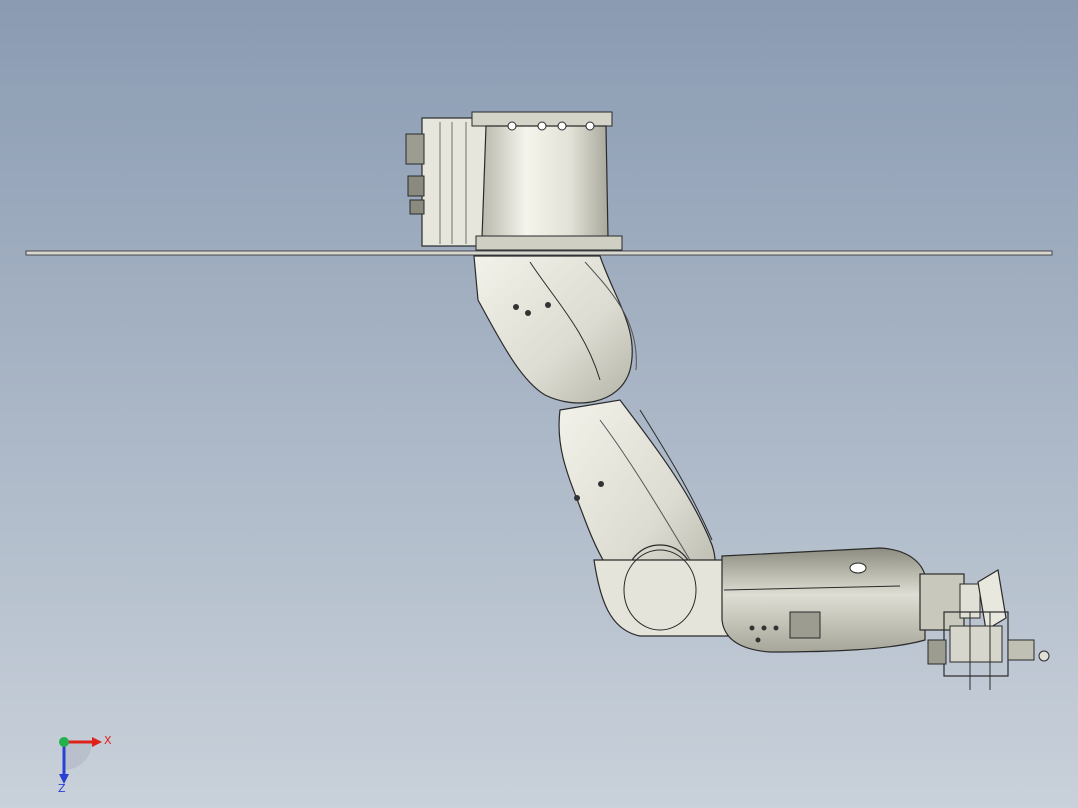  I want to click on elbow-joint, so click(661, 593).